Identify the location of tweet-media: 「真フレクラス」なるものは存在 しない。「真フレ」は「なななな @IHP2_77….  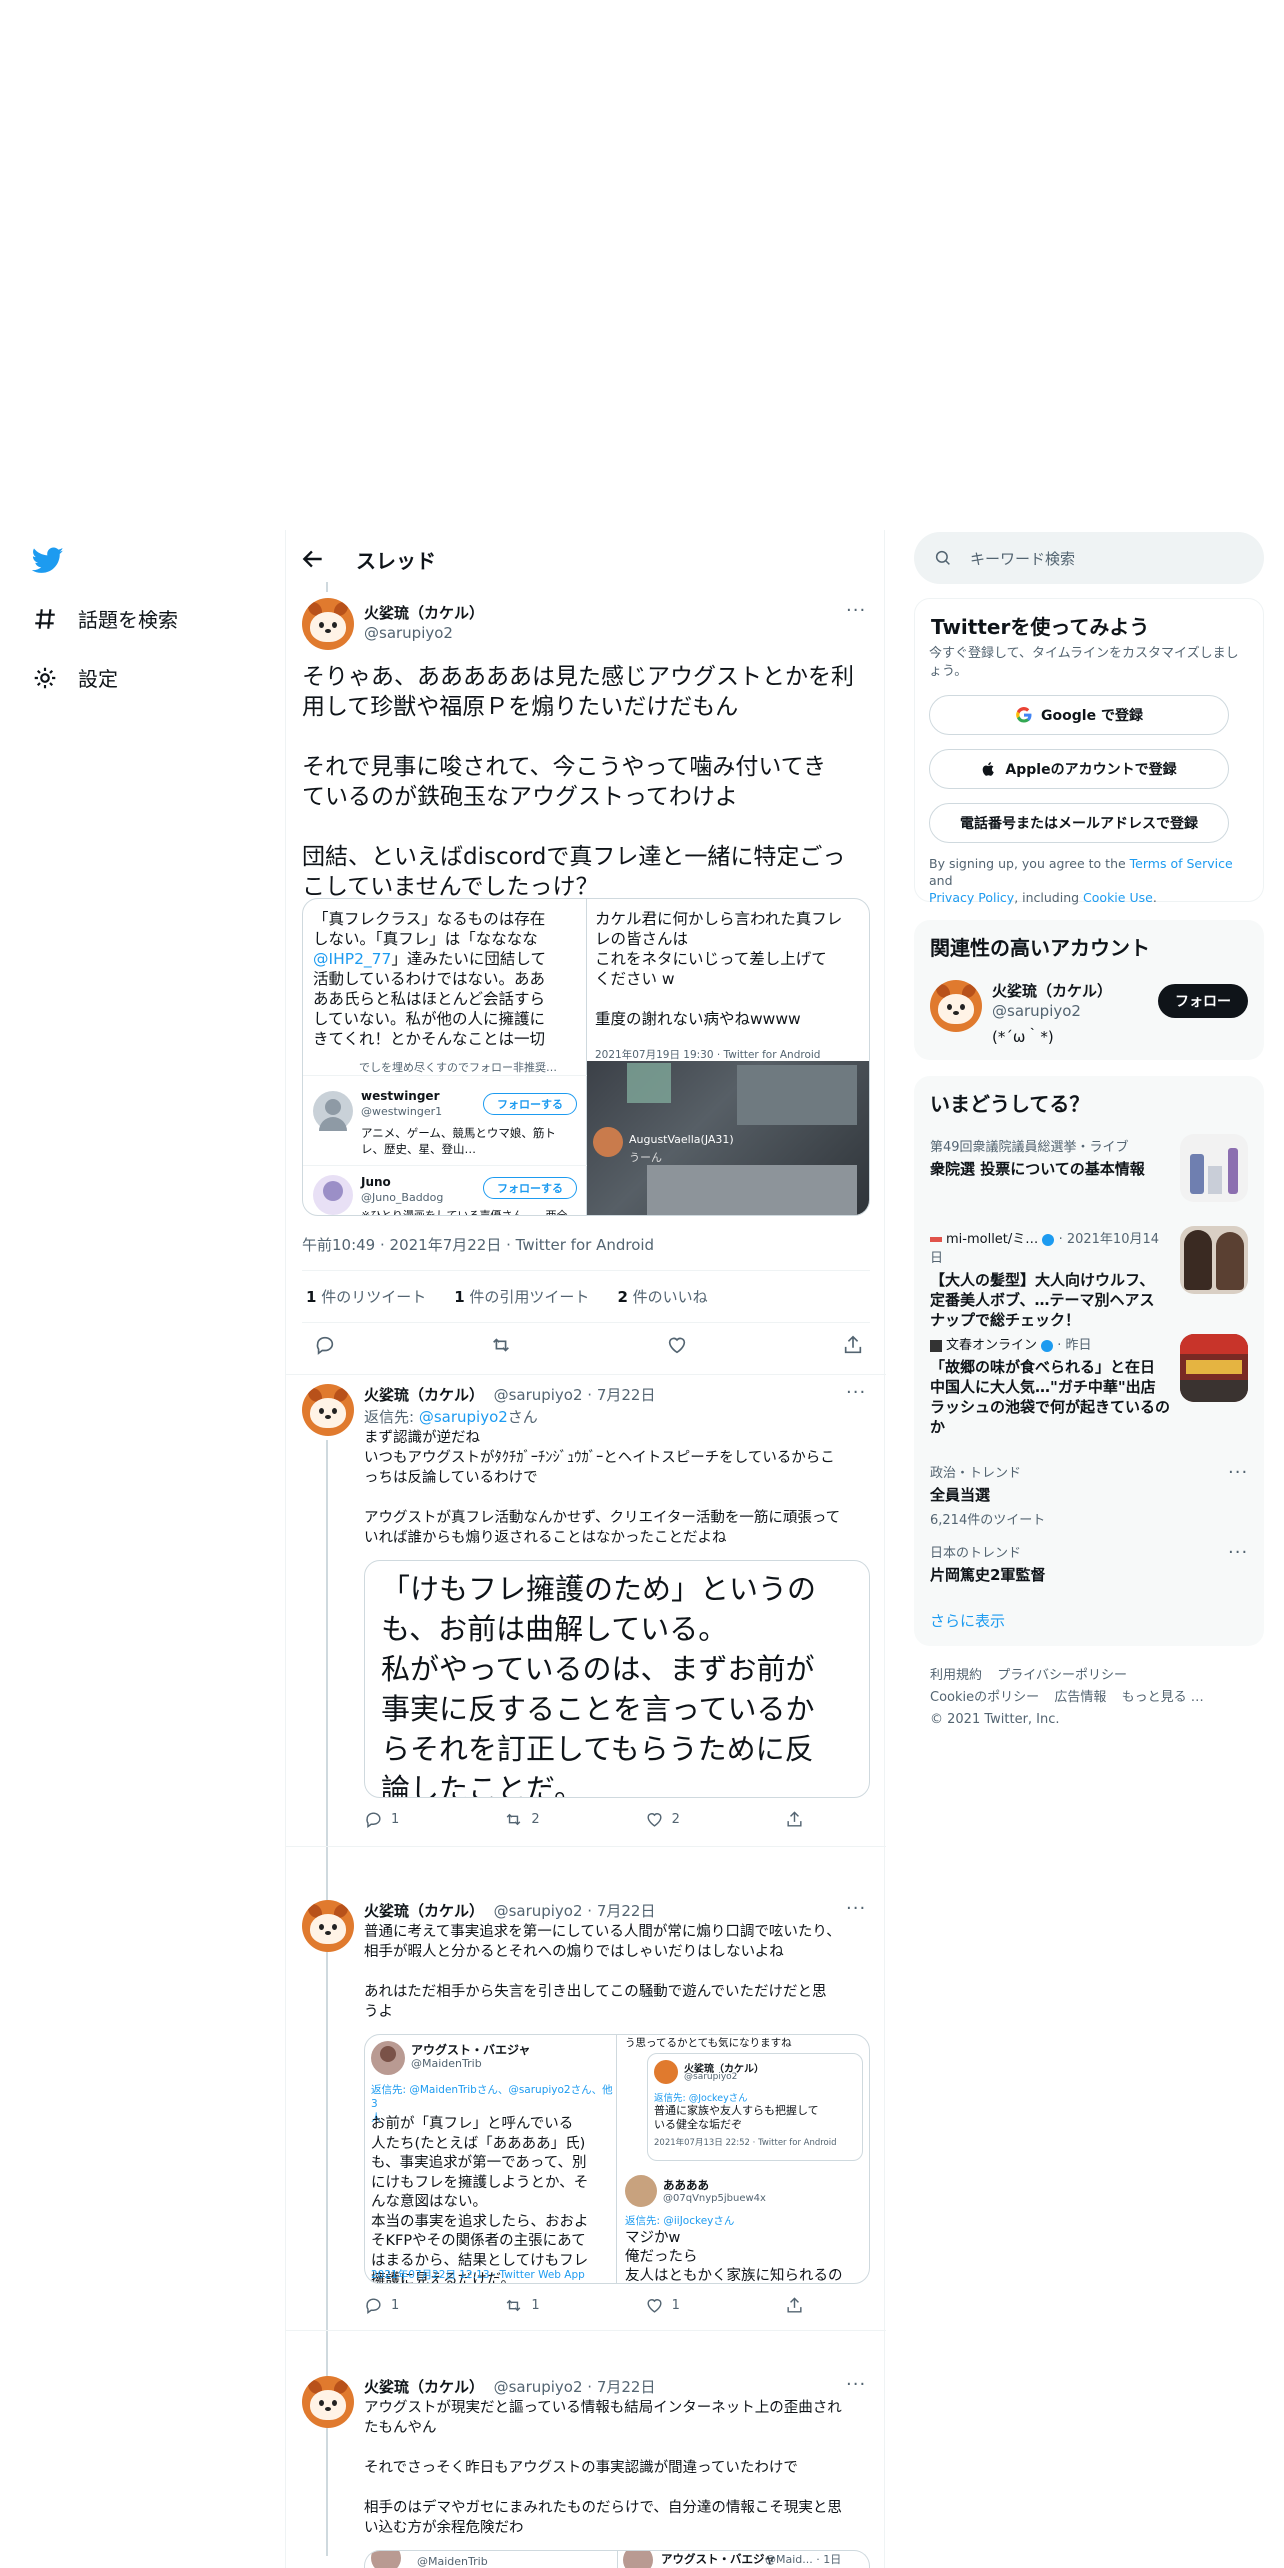
(586, 1057).